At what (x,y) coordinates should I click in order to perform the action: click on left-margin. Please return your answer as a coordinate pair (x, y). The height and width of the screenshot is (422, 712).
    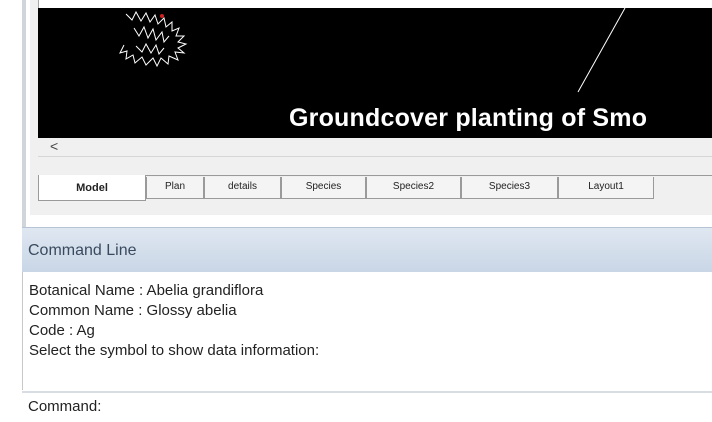
    Looking at the image, I should click on (11, 211).